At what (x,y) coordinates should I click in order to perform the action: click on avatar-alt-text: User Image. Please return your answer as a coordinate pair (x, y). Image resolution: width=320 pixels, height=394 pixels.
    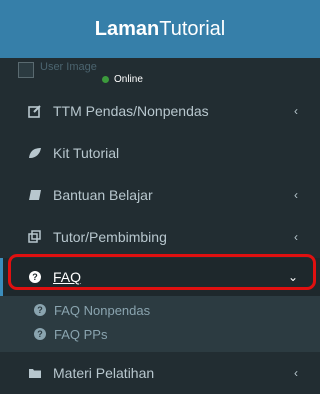
    Looking at the image, I should click on (68, 67).